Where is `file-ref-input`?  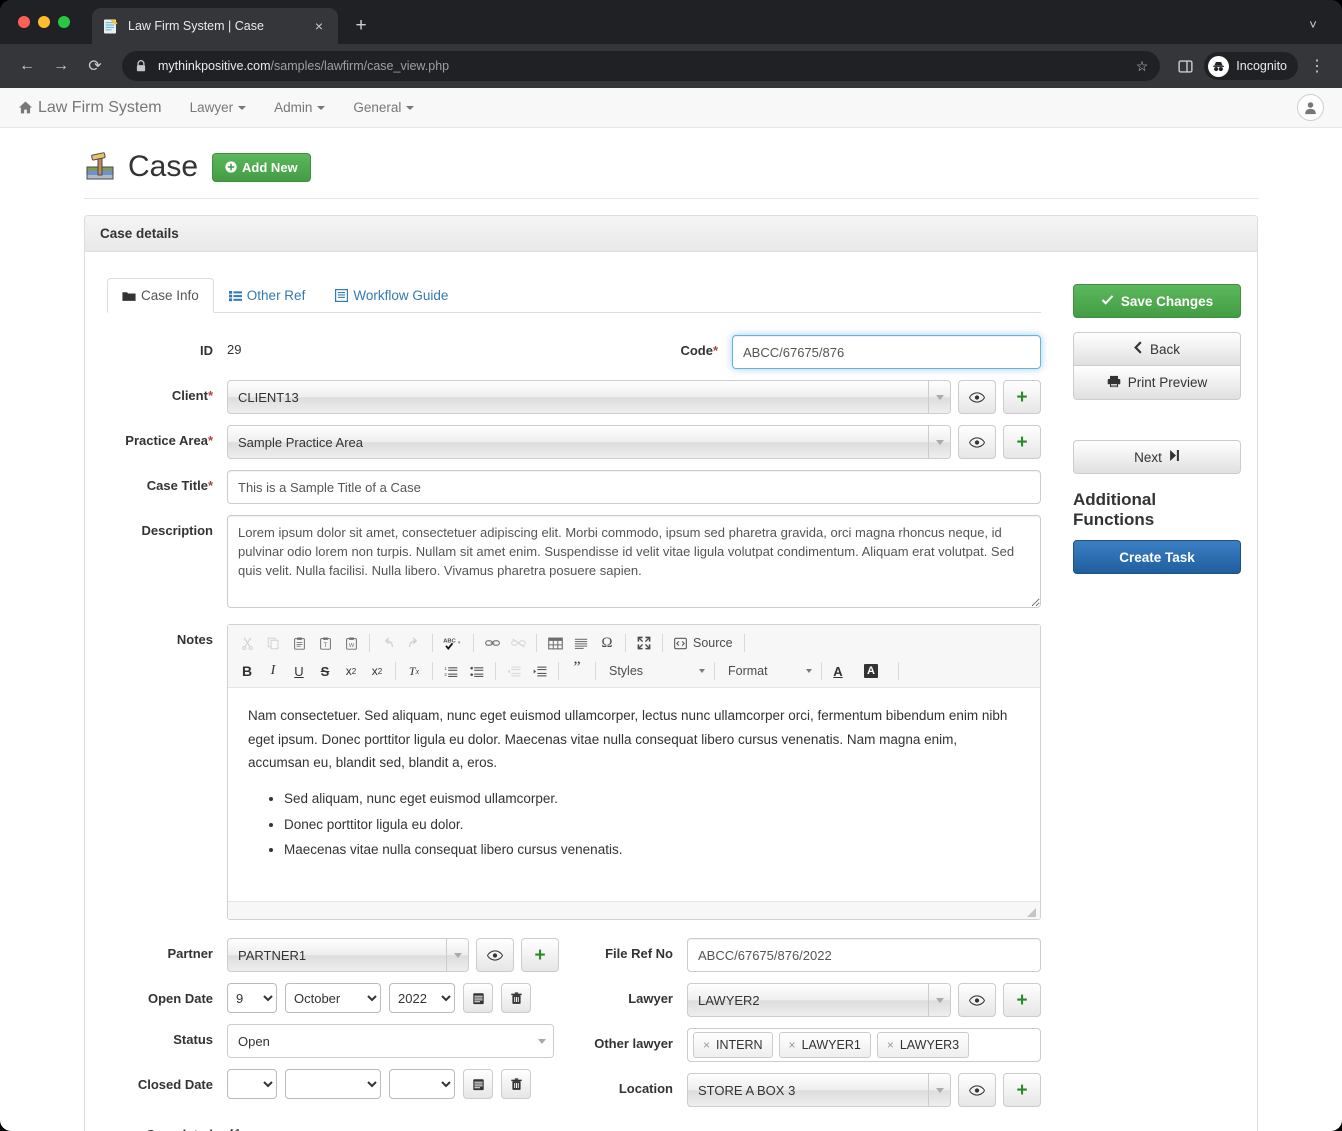 file-ref-input is located at coordinates (864, 955).